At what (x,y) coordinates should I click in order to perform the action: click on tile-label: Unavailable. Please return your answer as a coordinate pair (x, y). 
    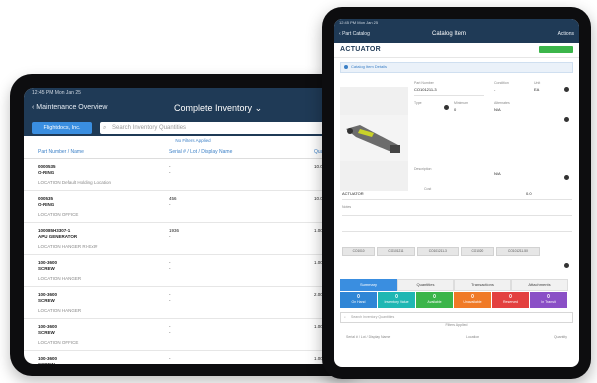
    Looking at the image, I should click on (472, 302).